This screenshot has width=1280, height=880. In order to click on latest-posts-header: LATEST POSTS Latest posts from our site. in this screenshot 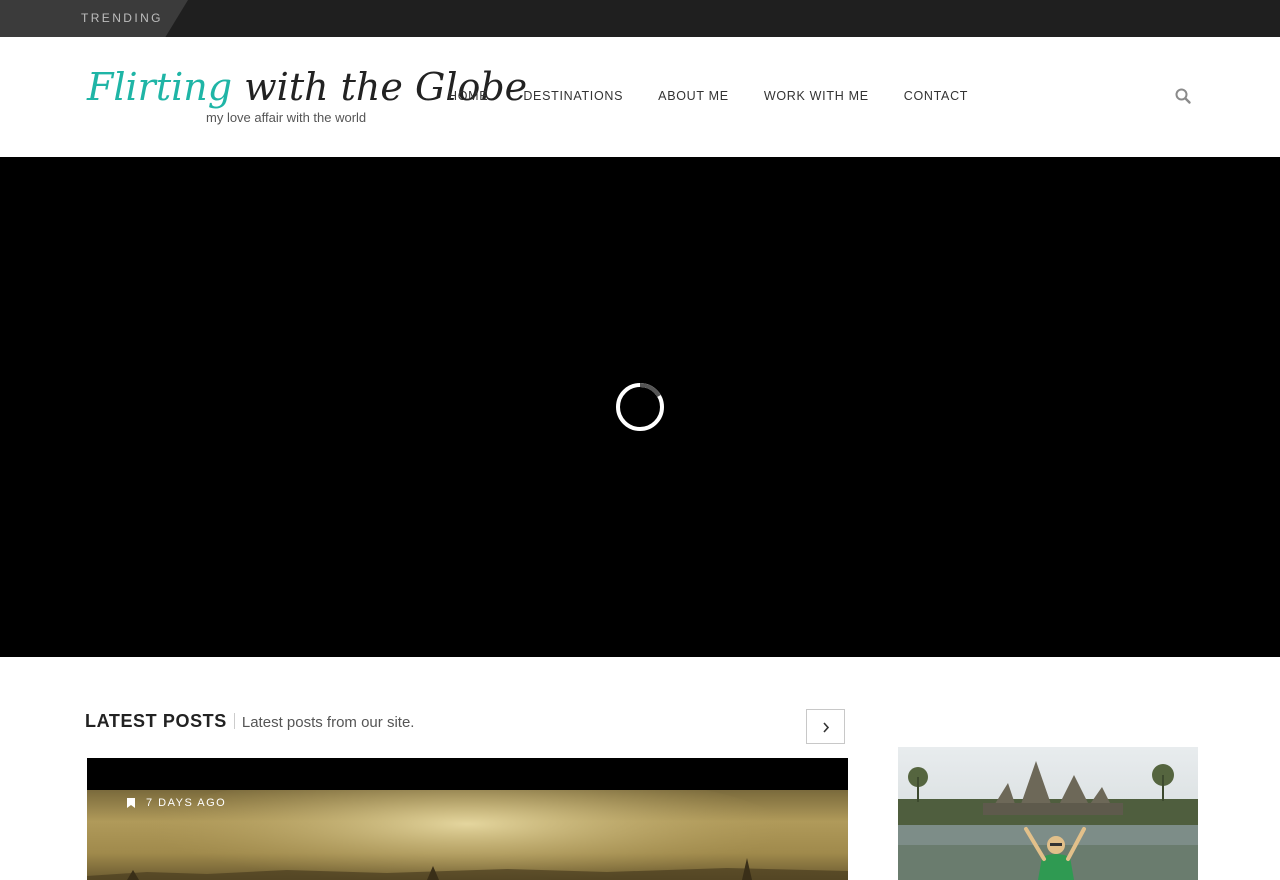, I will do `click(249, 721)`.